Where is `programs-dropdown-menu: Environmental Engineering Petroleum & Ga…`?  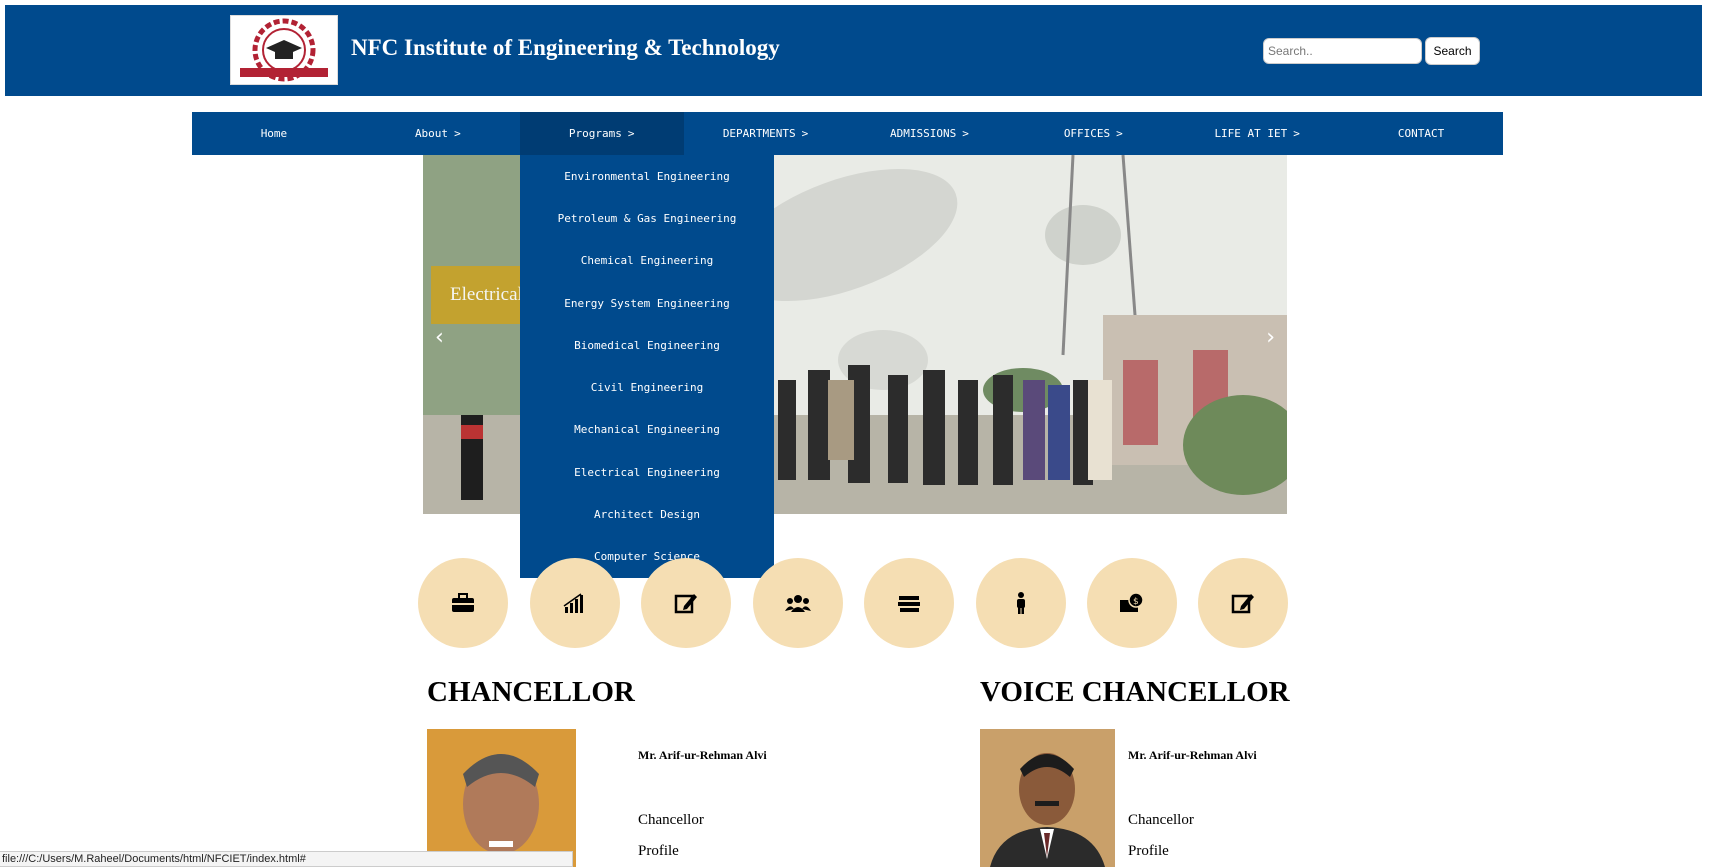
programs-dropdown-menu: Environmental Engineering Petroleum & Ga… is located at coordinates (647, 366).